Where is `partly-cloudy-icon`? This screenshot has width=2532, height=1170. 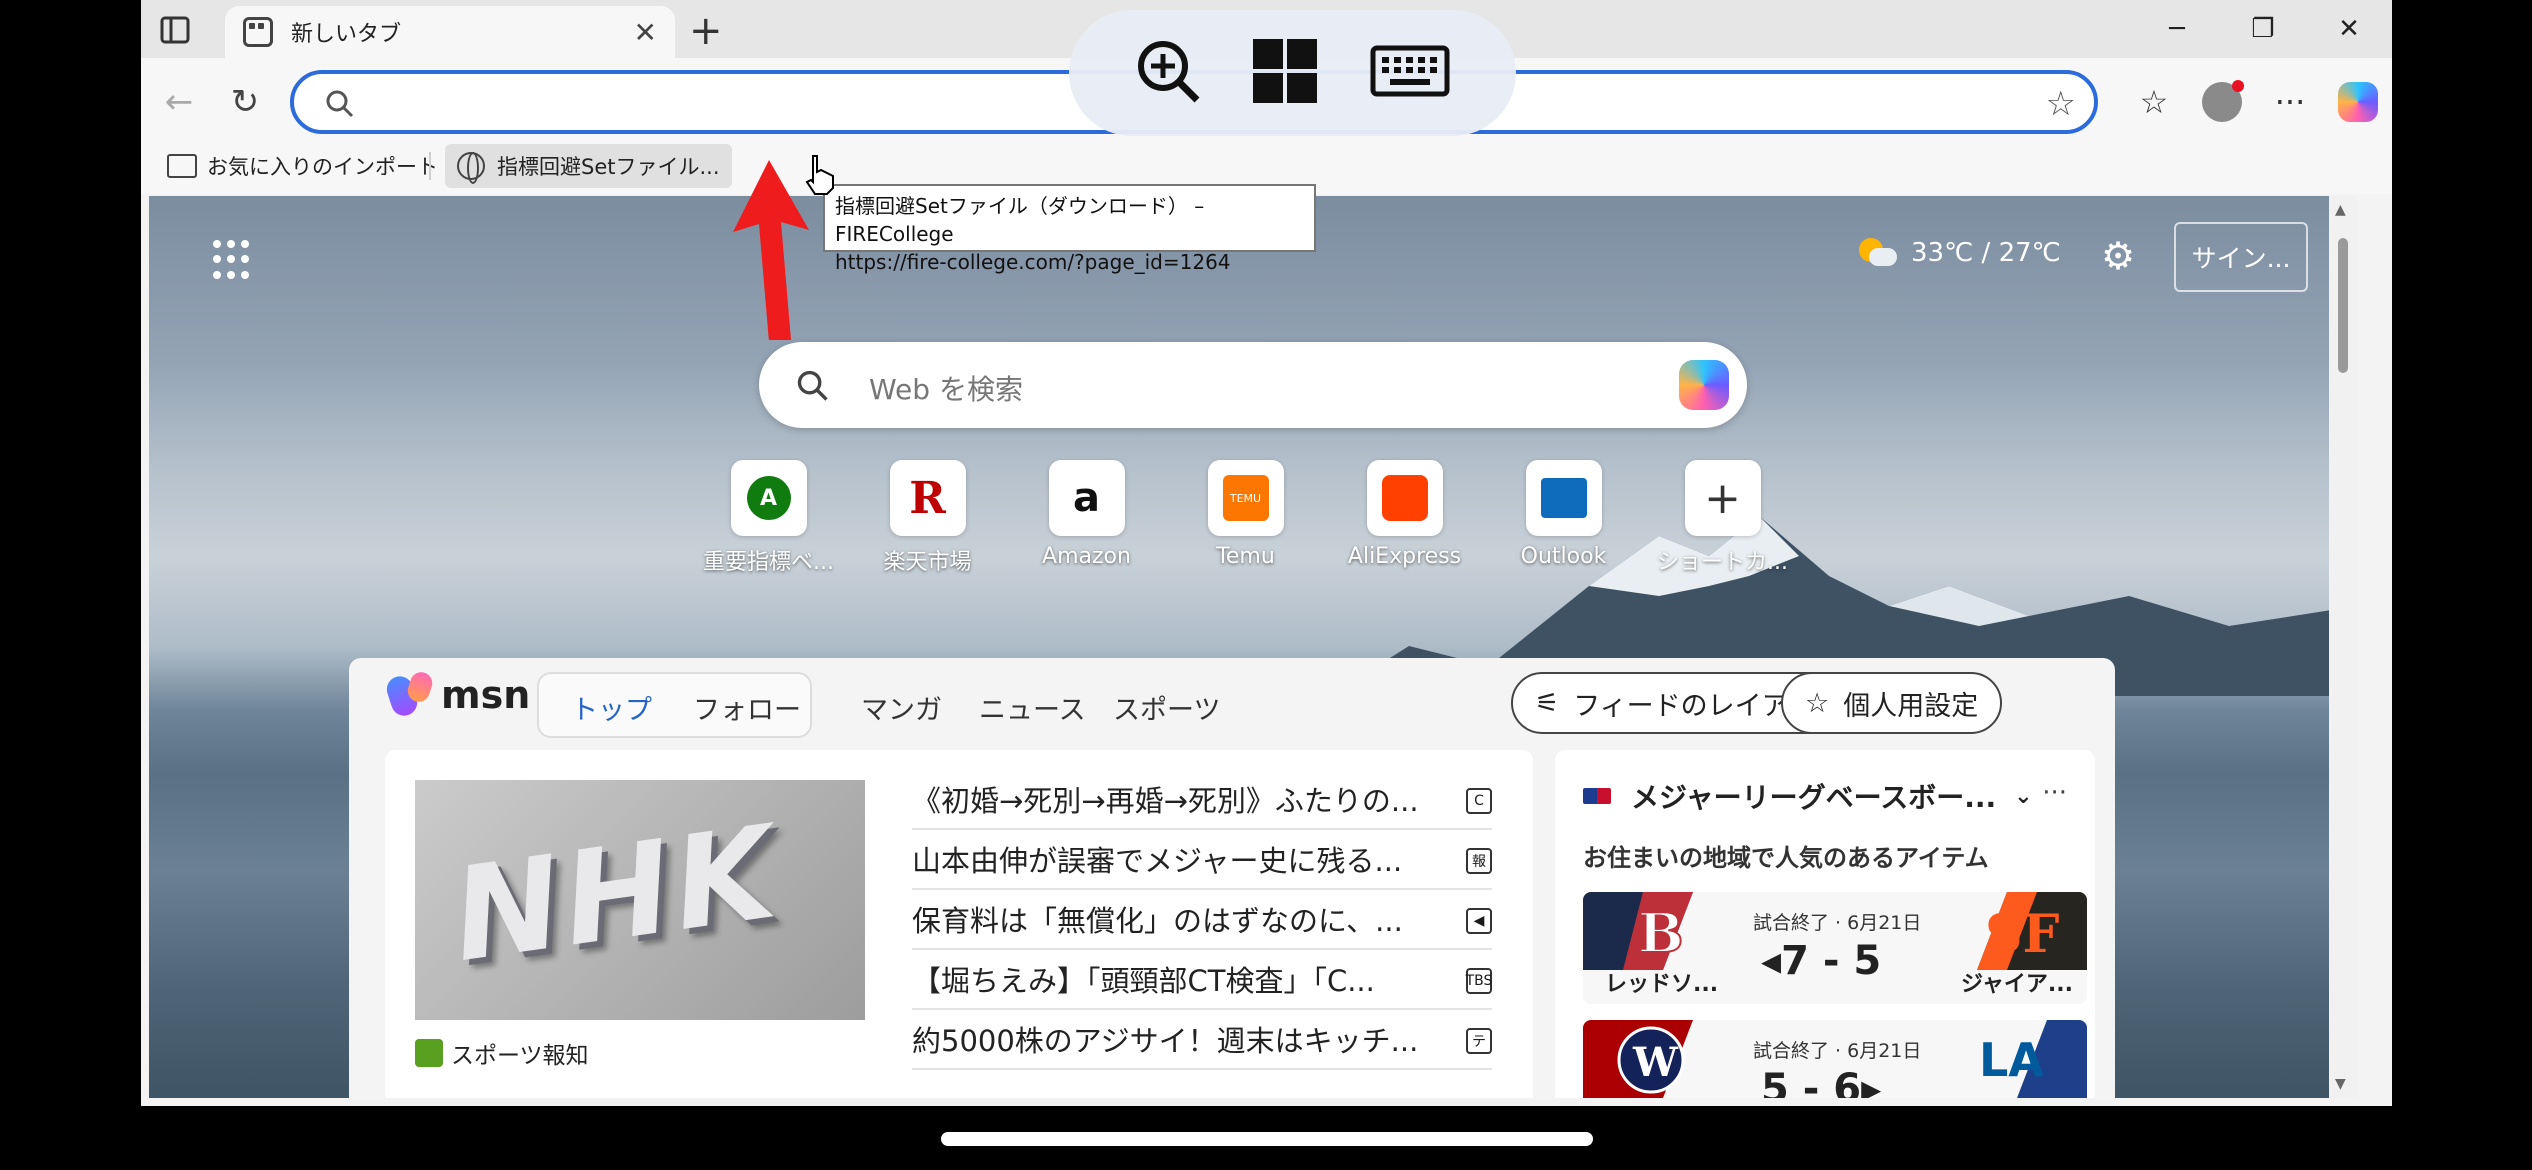 partly-cloudy-icon is located at coordinates (1876, 253).